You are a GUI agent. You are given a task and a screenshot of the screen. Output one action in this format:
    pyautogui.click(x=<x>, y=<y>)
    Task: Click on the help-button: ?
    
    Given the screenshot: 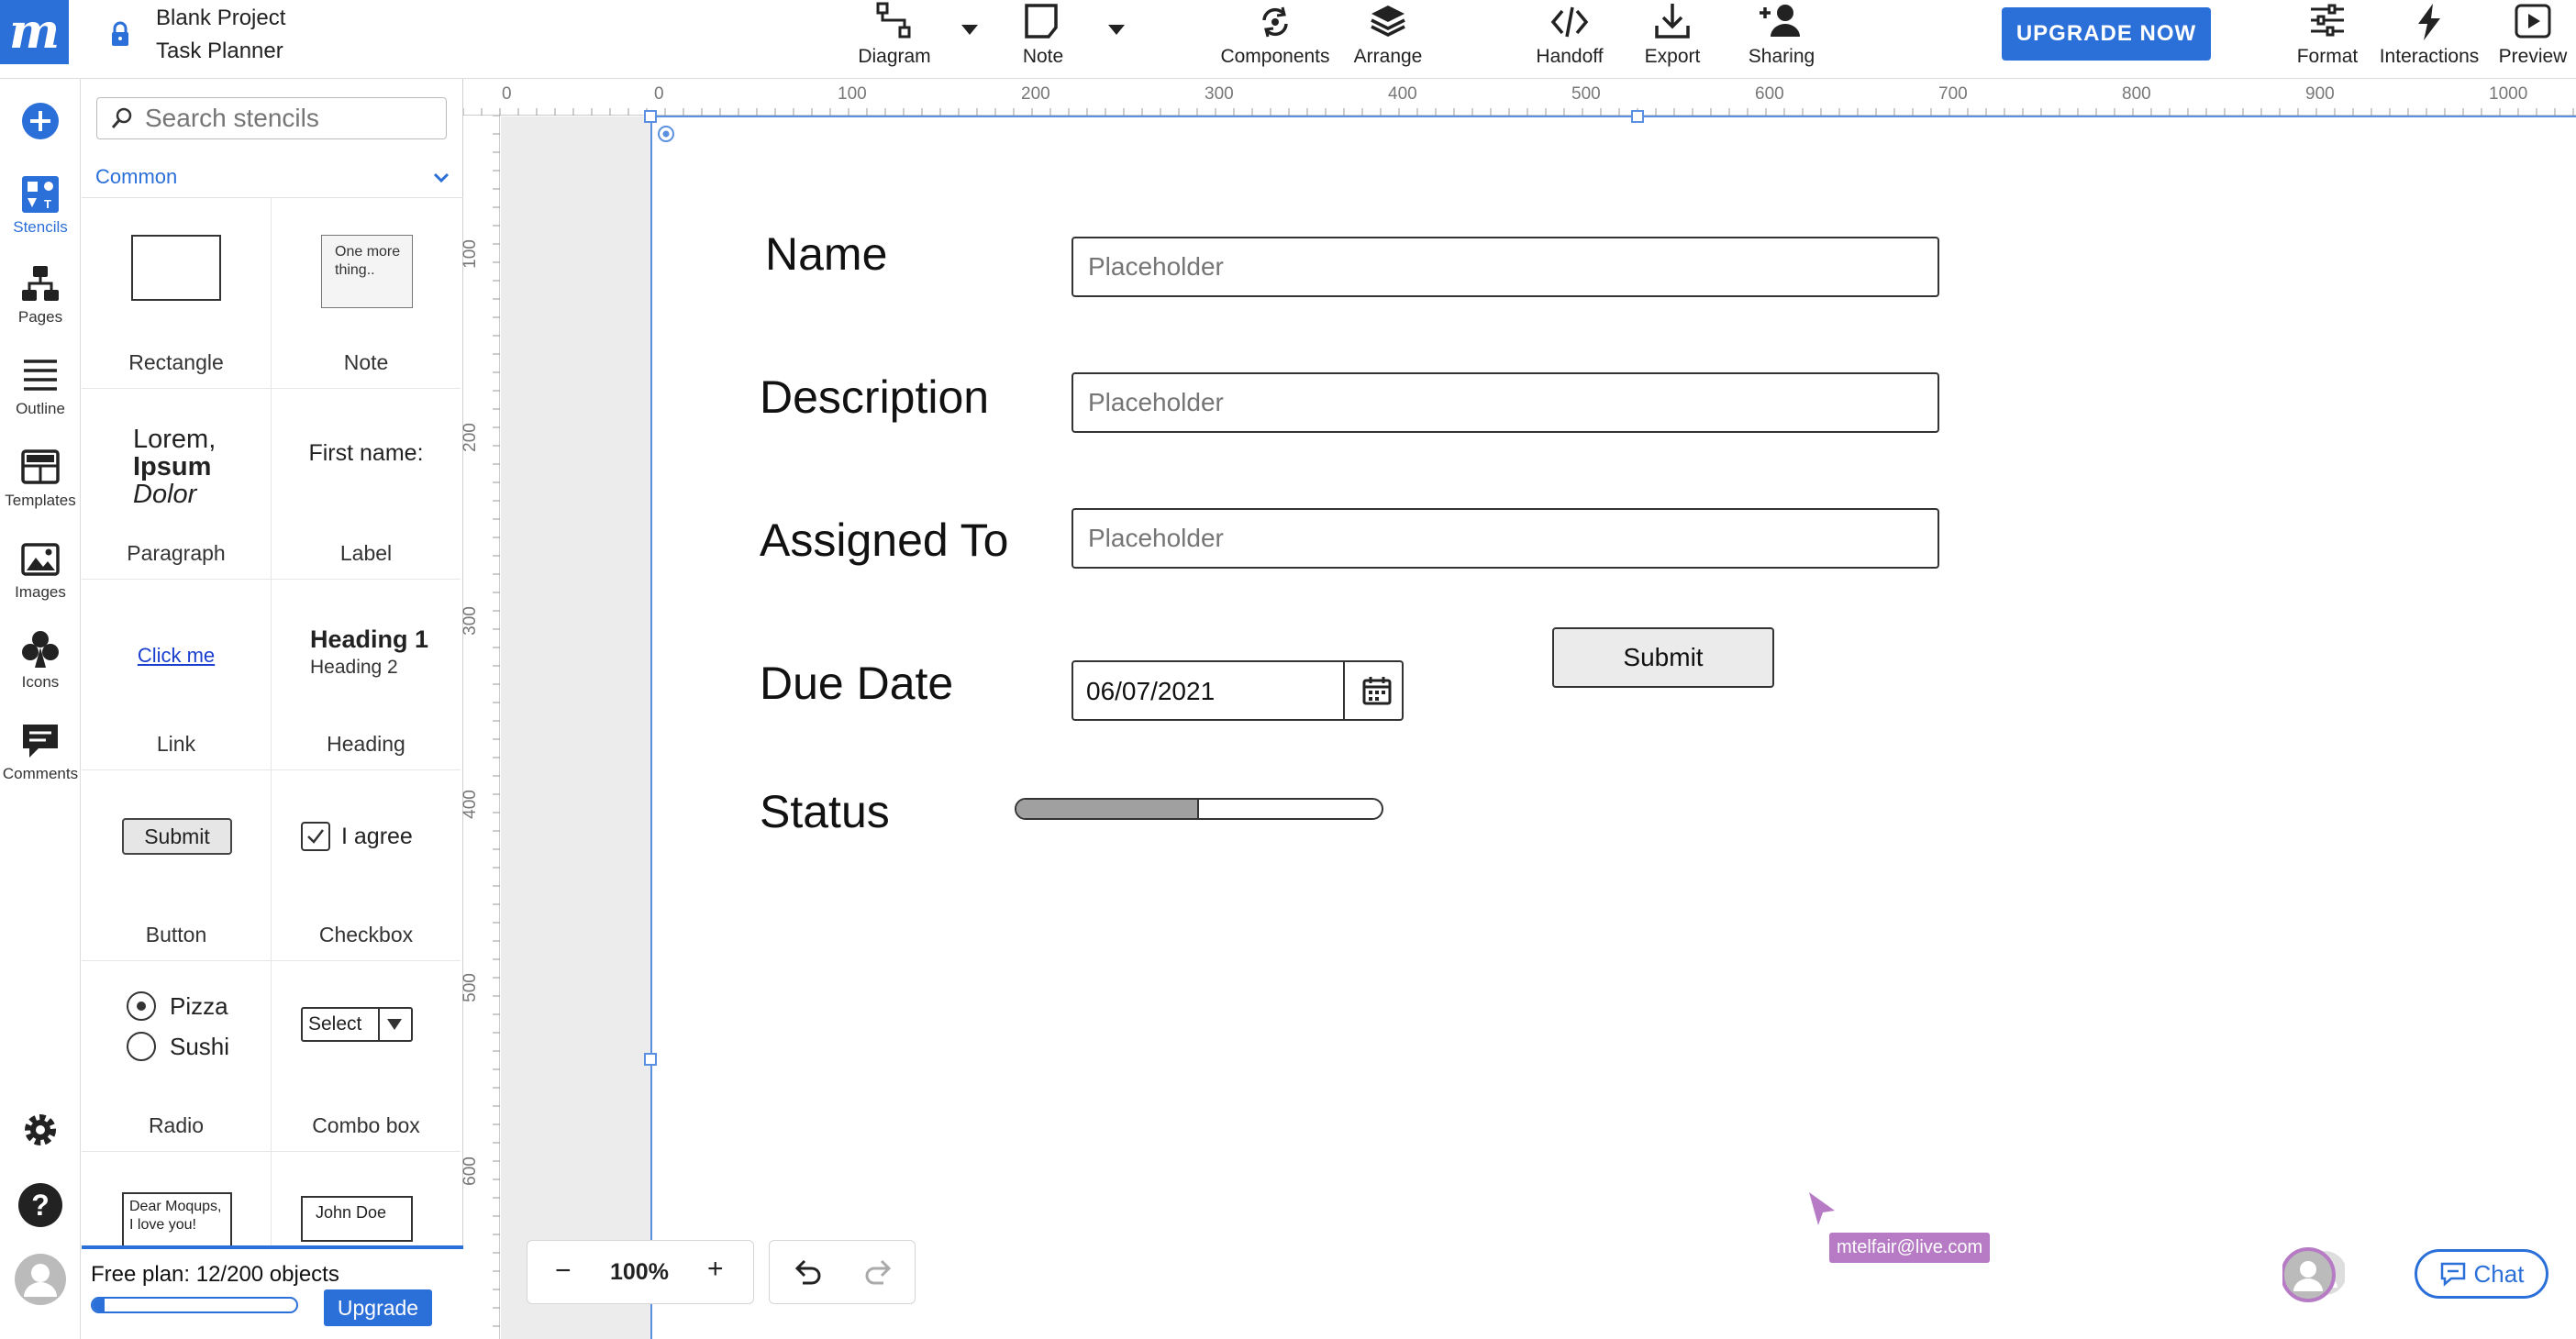 What is the action you would take?
    pyautogui.click(x=40, y=1205)
    